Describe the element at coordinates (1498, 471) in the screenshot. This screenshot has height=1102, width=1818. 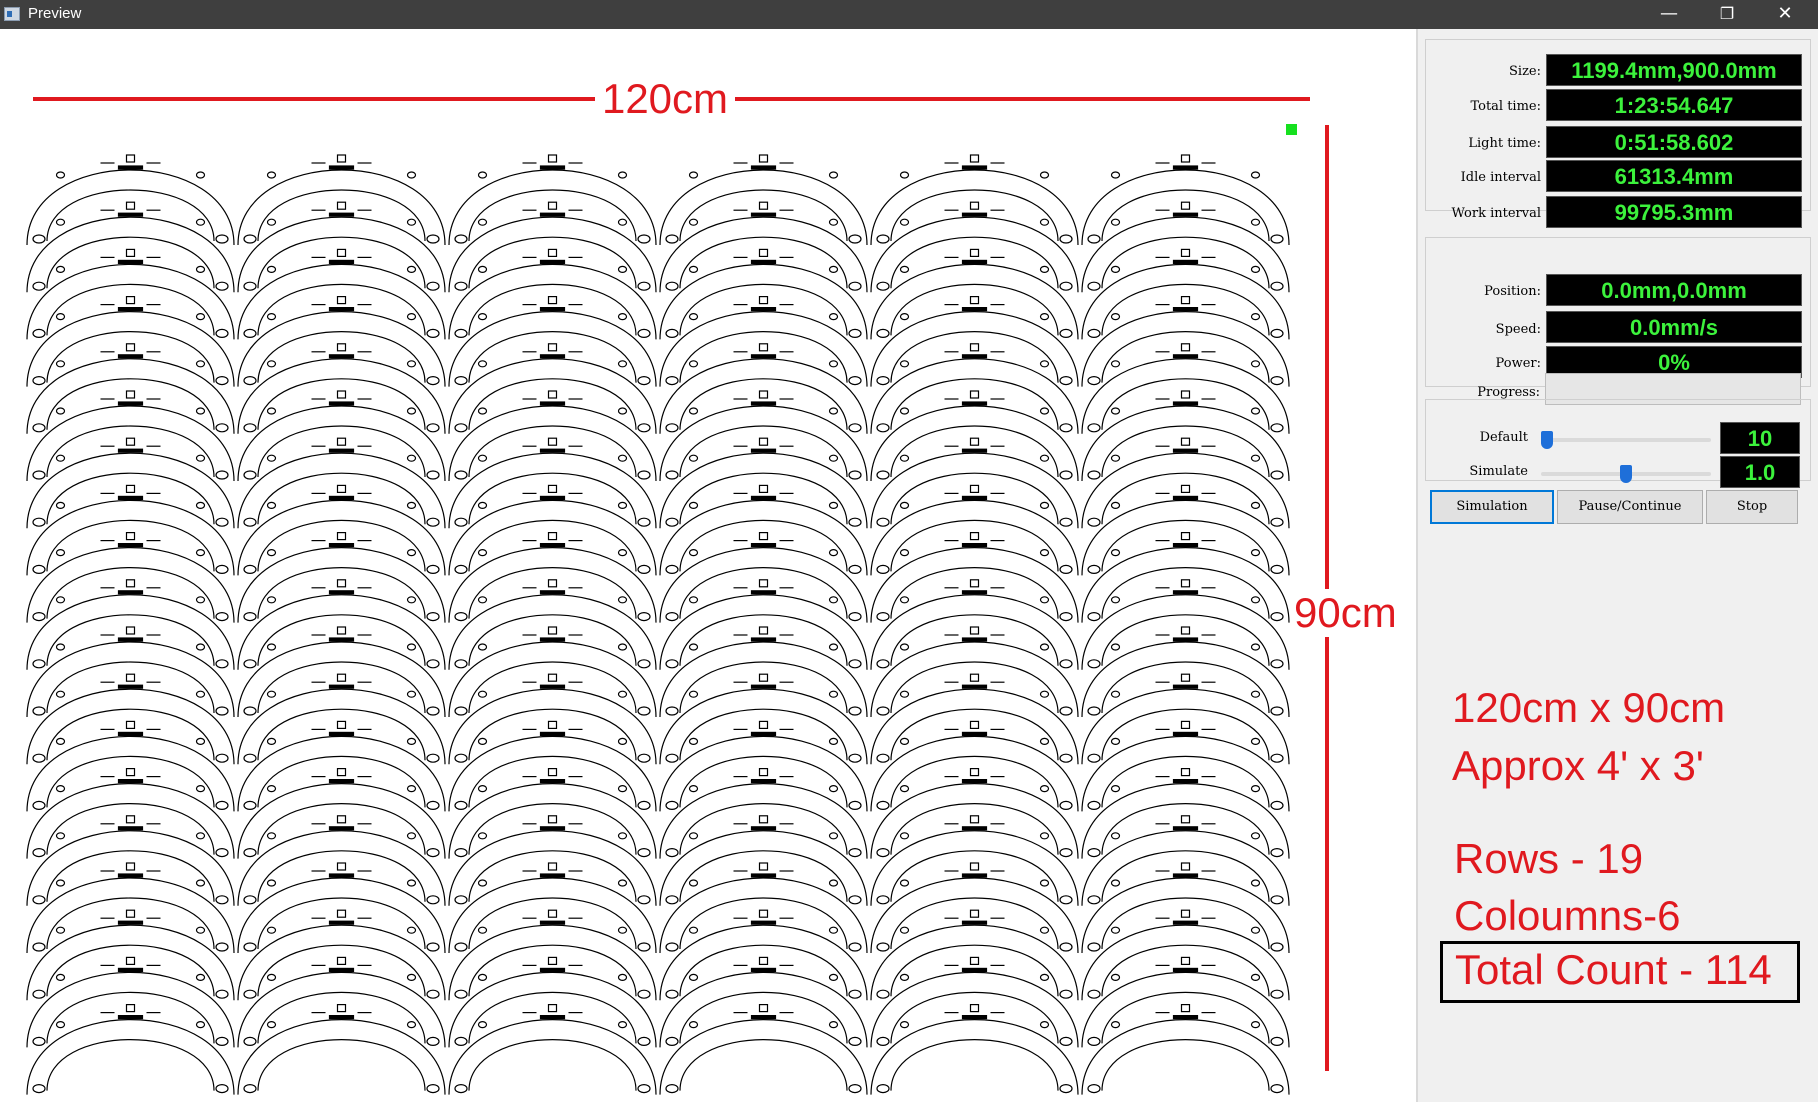
I see `simulate-speed-label: Simulate` at that location.